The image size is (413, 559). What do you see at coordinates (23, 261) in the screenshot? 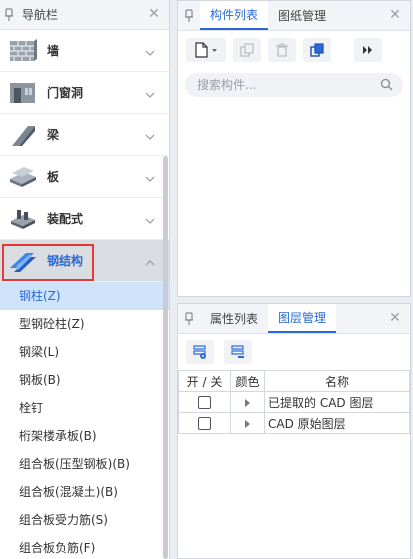
I see `steel-structure-icon` at bounding box center [23, 261].